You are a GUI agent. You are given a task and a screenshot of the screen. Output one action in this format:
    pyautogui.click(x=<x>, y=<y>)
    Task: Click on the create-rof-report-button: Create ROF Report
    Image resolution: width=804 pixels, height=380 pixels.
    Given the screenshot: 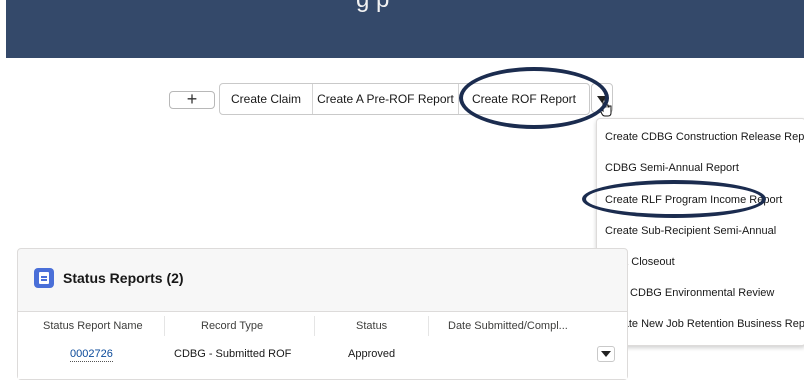 What is the action you would take?
    pyautogui.click(x=524, y=99)
    